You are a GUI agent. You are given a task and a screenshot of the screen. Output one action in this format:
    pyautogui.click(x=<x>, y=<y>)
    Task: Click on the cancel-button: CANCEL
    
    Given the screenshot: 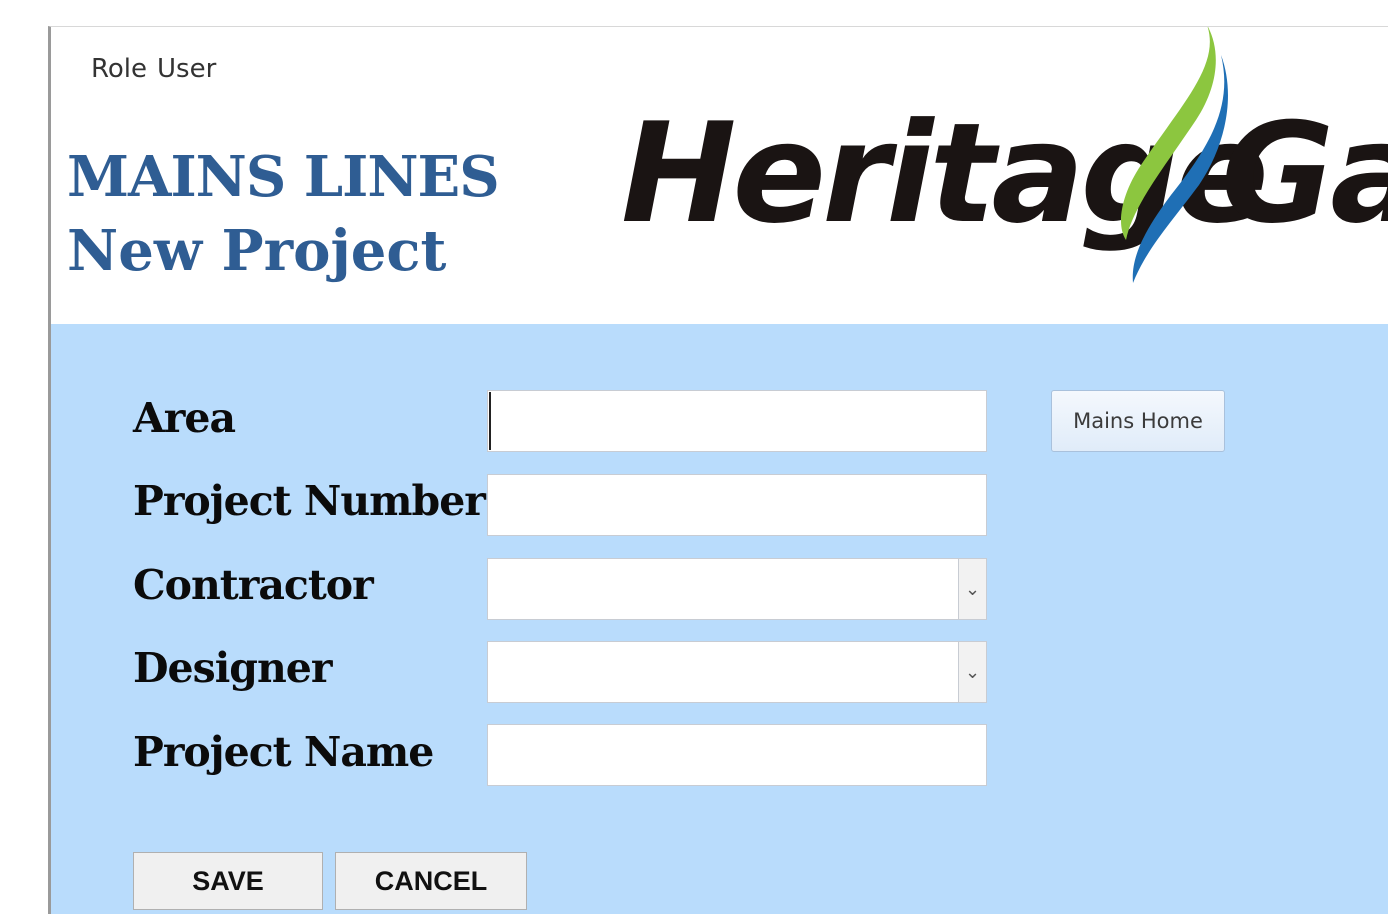 What is the action you would take?
    pyautogui.click(x=431, y=881)
    